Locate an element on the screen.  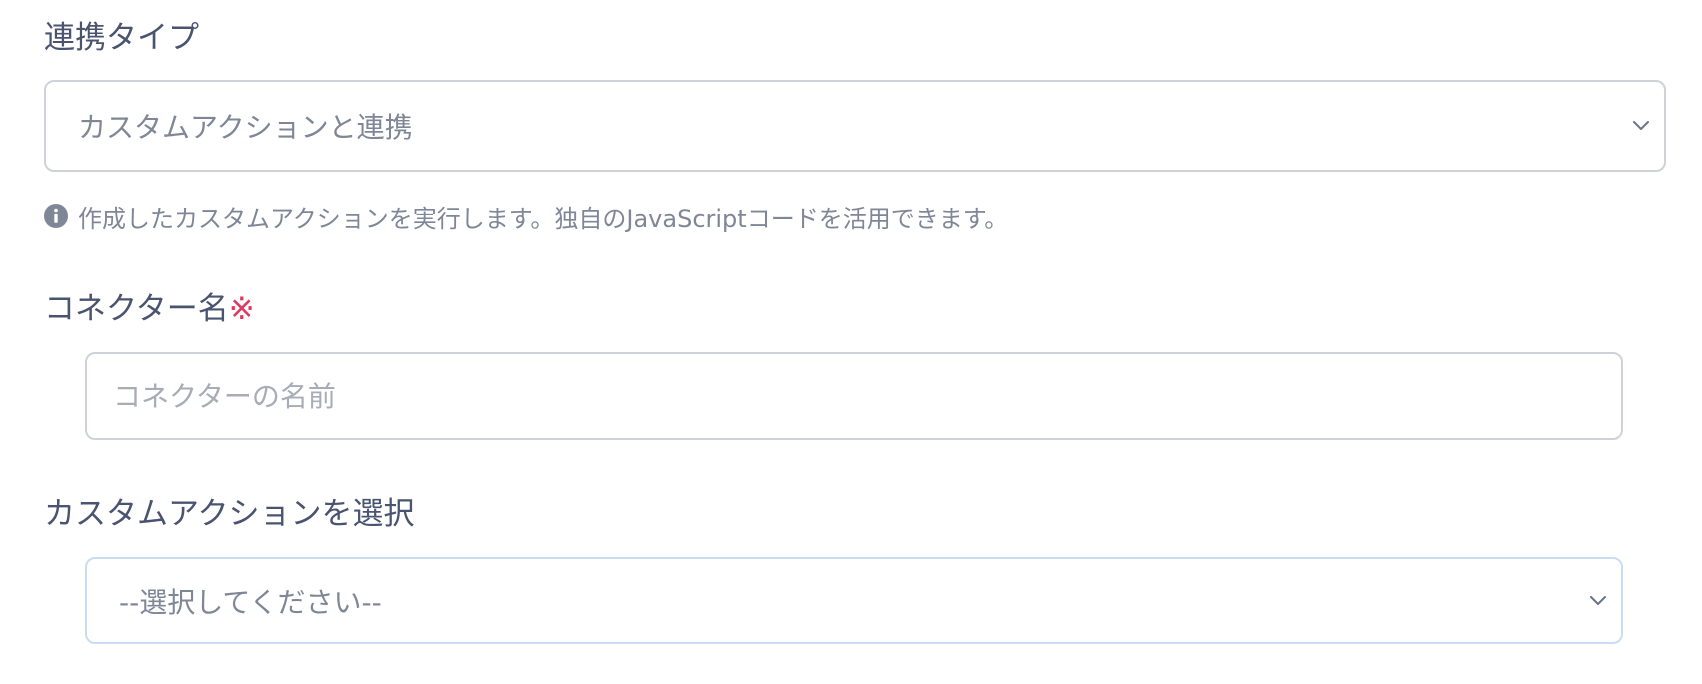
integration-type-select: カスタムアクションと連携 is located at coordinates (855, 126).